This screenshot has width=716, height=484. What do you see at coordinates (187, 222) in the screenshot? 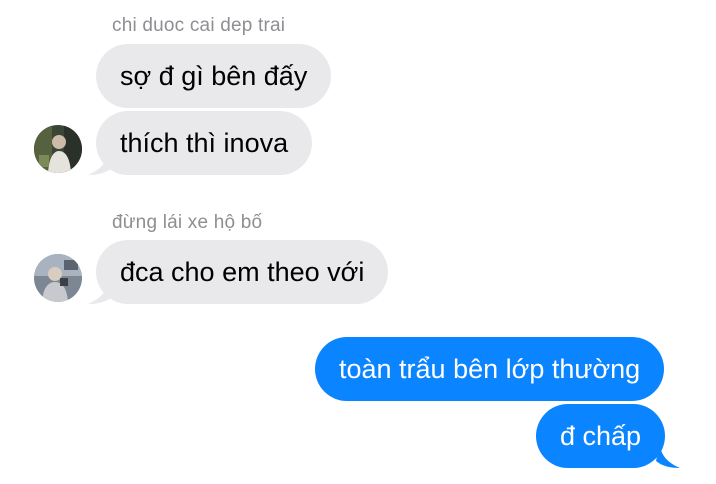
I see `sender-name-2: đừng lái xe hộ bố` at bounding box center [187, 222].